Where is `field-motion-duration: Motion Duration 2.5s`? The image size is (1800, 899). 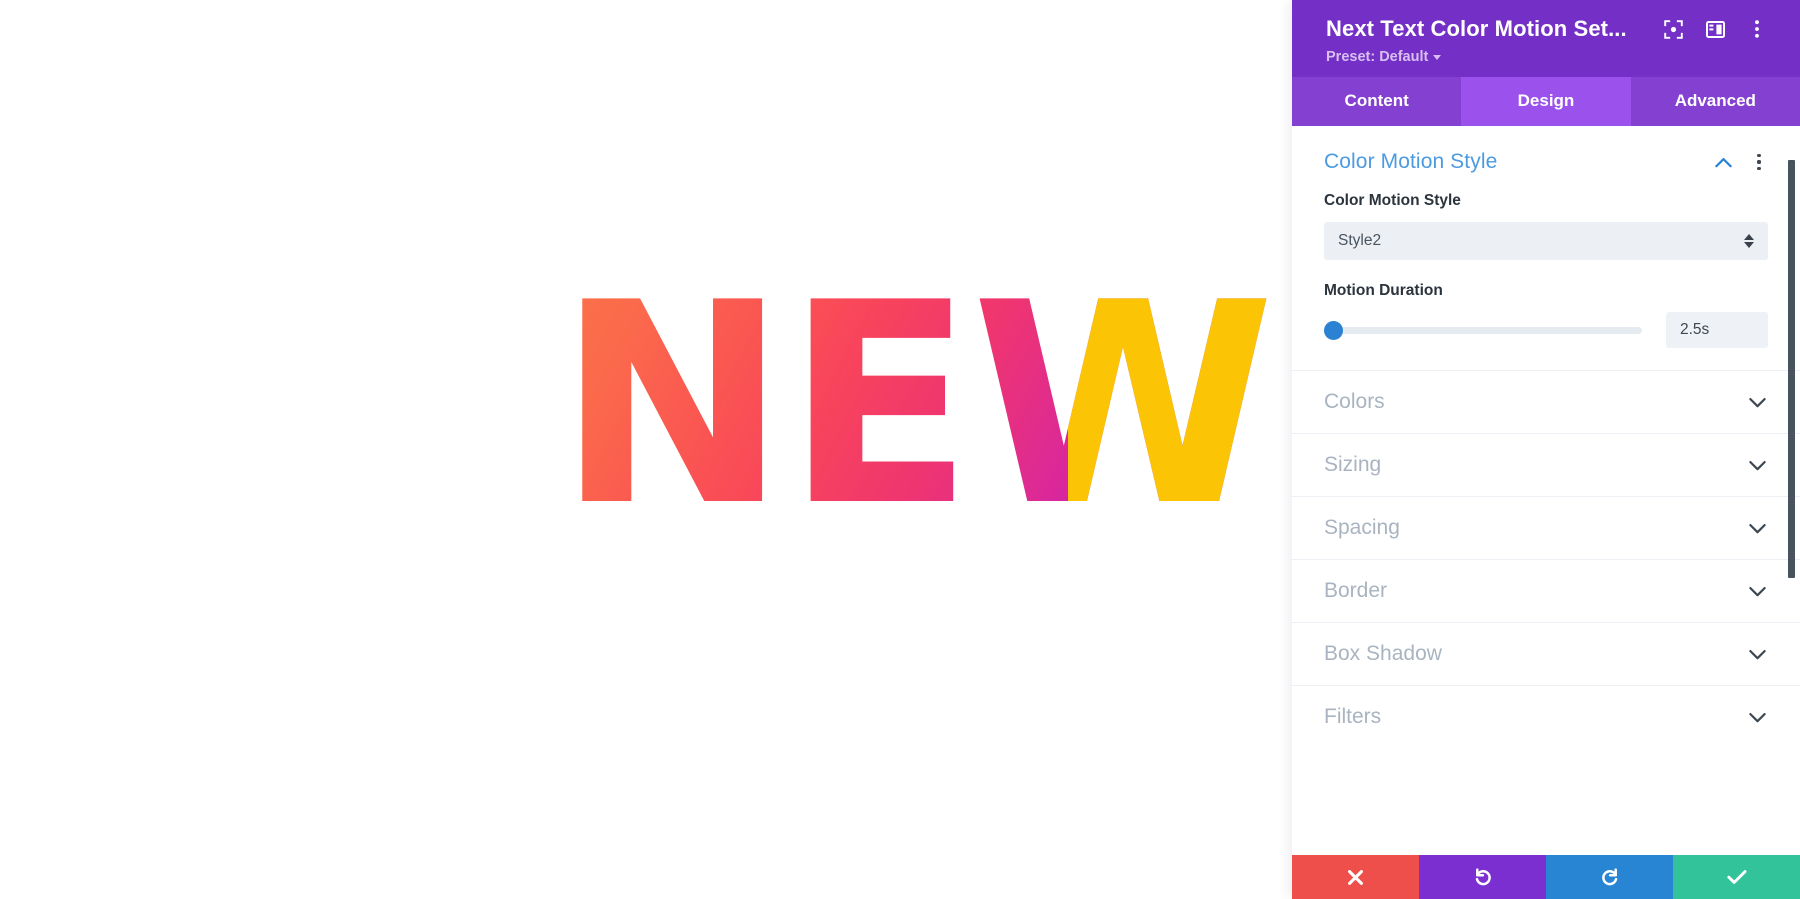
field-motion-duration: Motion Duration 2.5s is located at coordinates (1546, 326).